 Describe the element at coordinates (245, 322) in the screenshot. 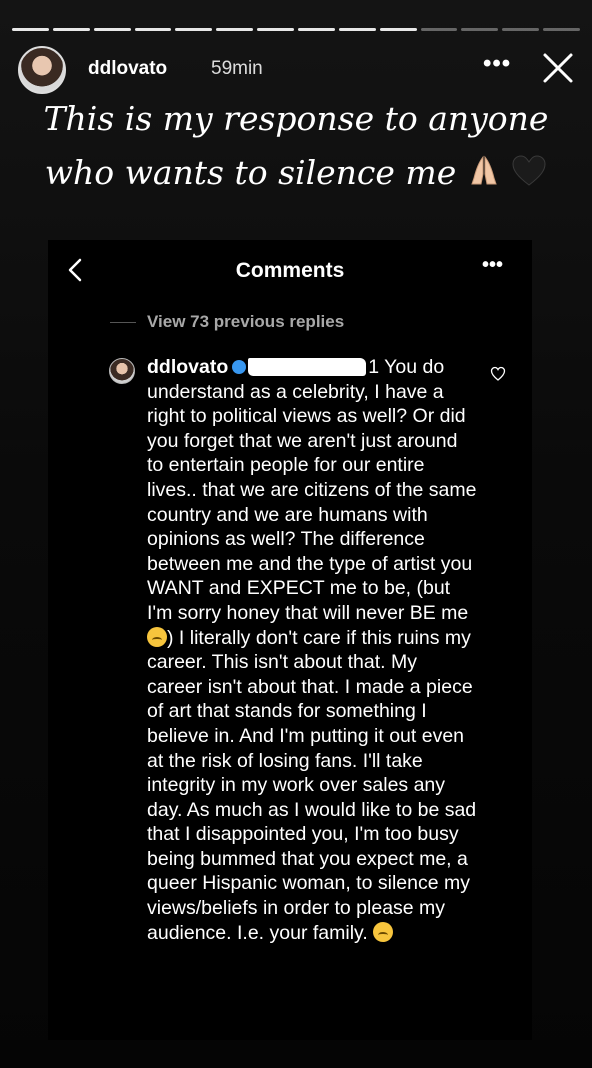

I see `view-previous-replies-link: View 73 previous replies` at that location.